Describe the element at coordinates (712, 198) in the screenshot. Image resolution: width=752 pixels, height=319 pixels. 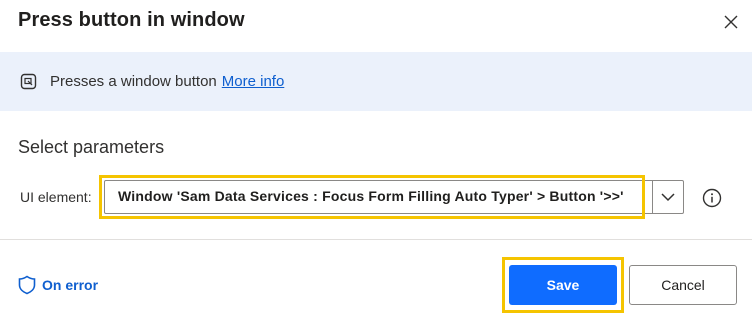
I see `info-circle-icon` at that location.